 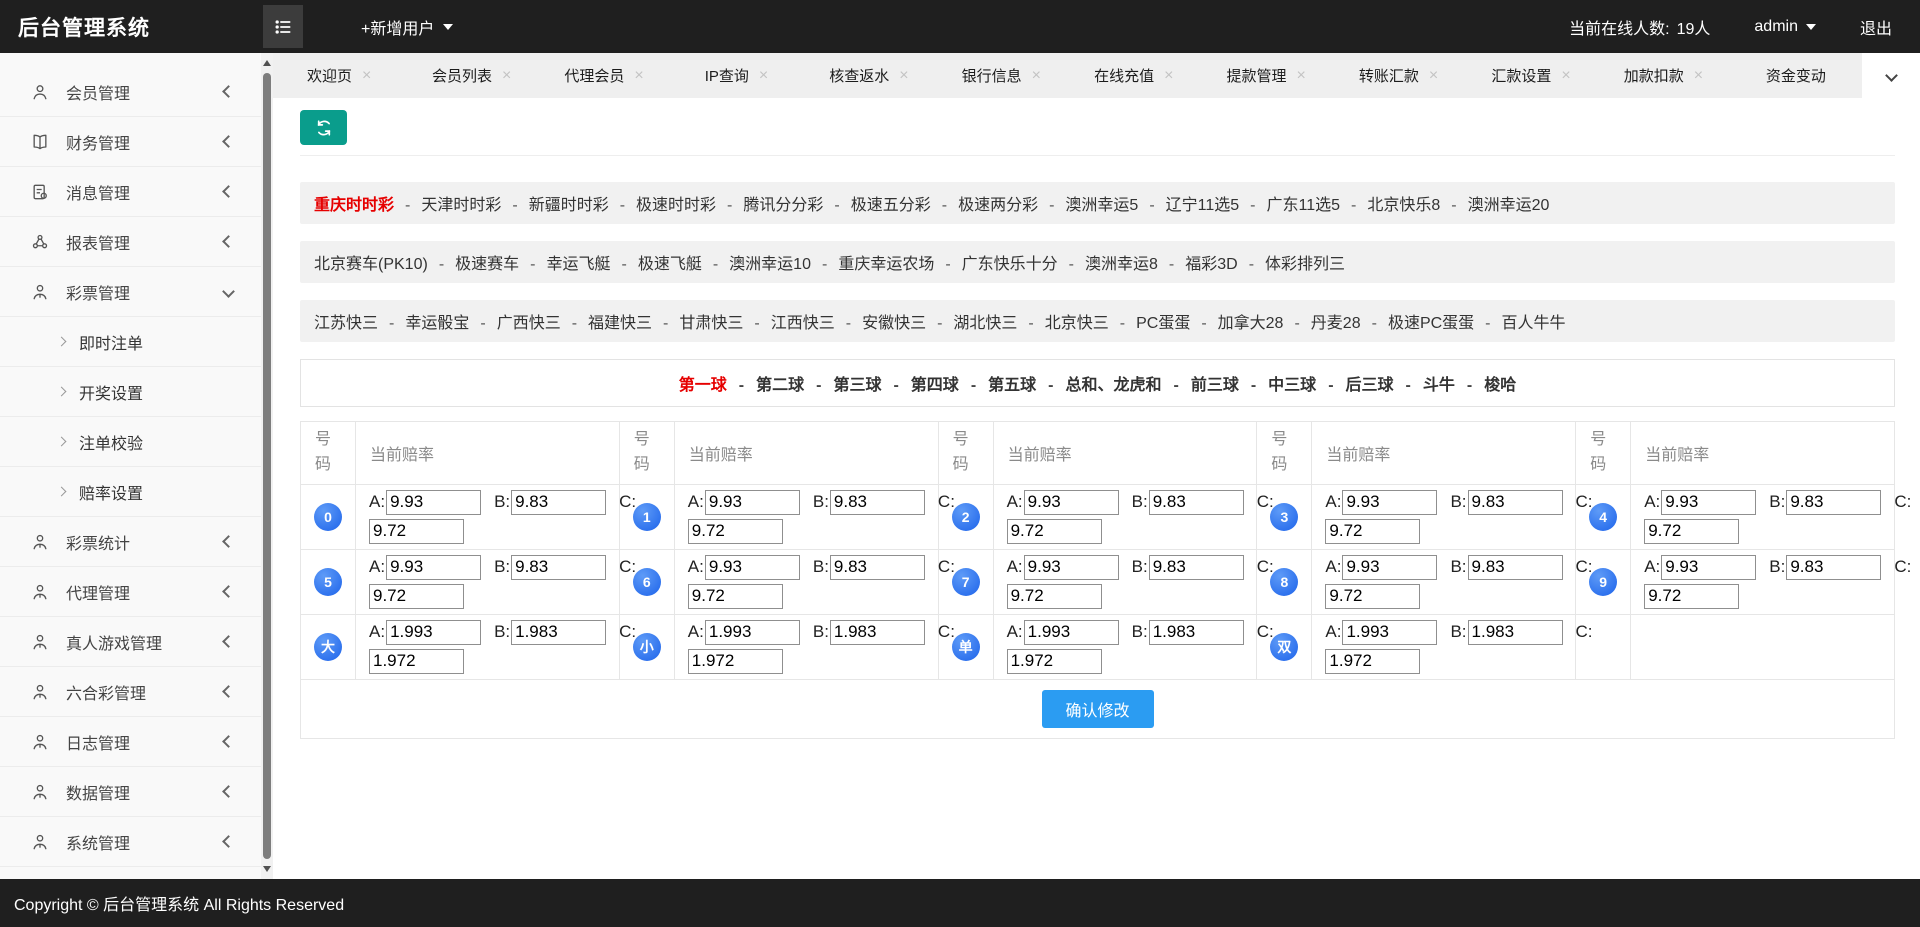 I want to click on position-tab: 中三球, so click(x=1292, y=385).